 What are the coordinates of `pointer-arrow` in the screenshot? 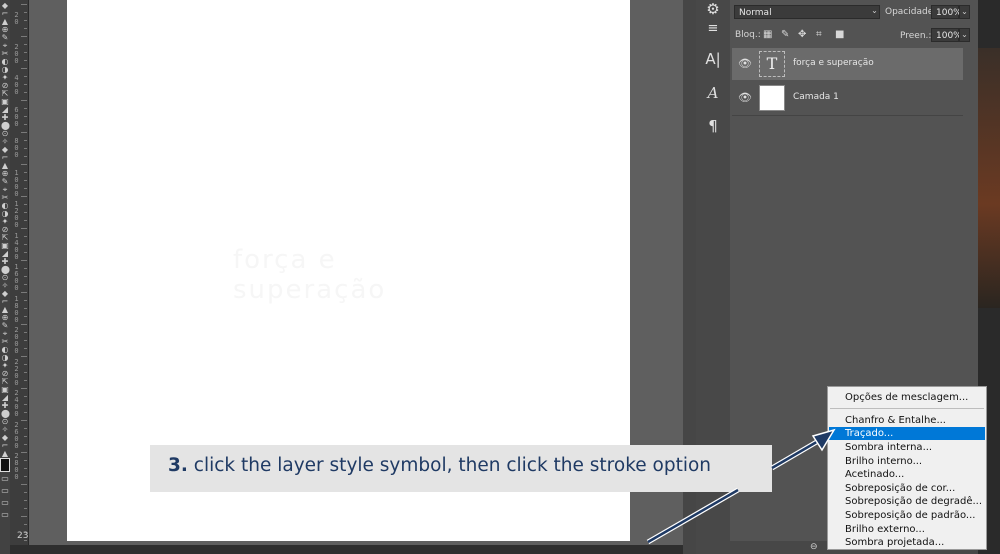 It's located at (741, 486).